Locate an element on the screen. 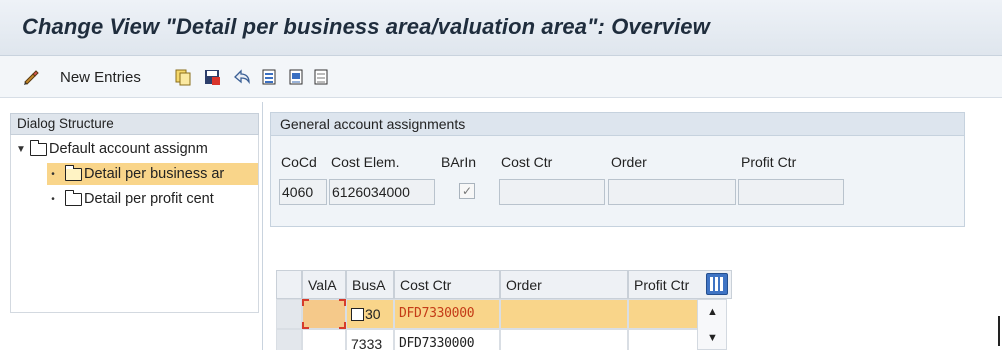  table-settings-icon is located at coordinates (717, 284).